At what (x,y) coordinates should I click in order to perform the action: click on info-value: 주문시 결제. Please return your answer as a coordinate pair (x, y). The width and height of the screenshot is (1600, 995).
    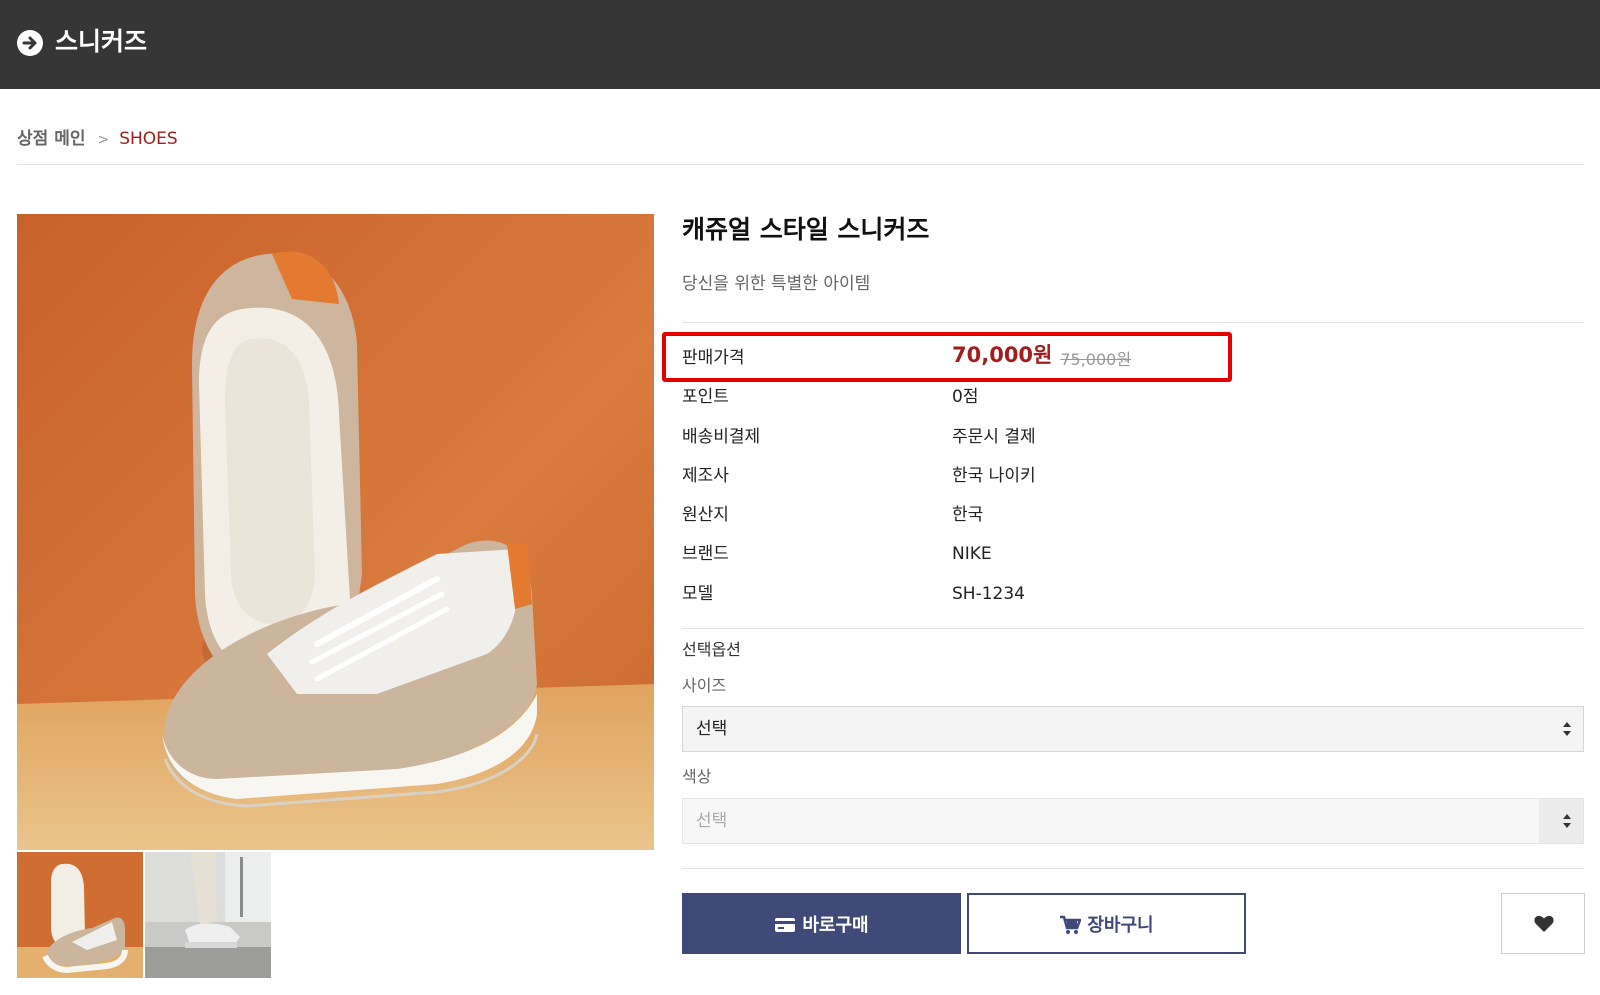
    Looking at the image, I should click on (994, 436).